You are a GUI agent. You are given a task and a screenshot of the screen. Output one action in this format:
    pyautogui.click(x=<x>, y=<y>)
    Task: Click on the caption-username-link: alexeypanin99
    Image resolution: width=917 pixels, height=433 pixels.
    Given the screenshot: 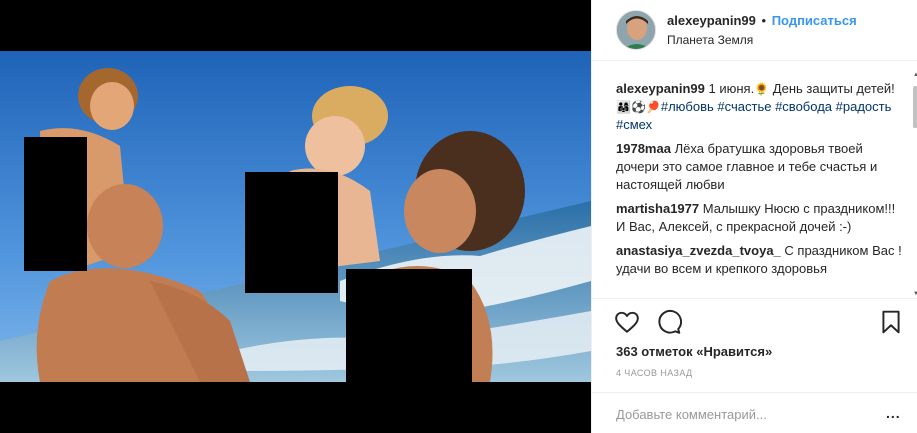 What is the action you would take?
    pyautogui.click(x=660, y=88)
    